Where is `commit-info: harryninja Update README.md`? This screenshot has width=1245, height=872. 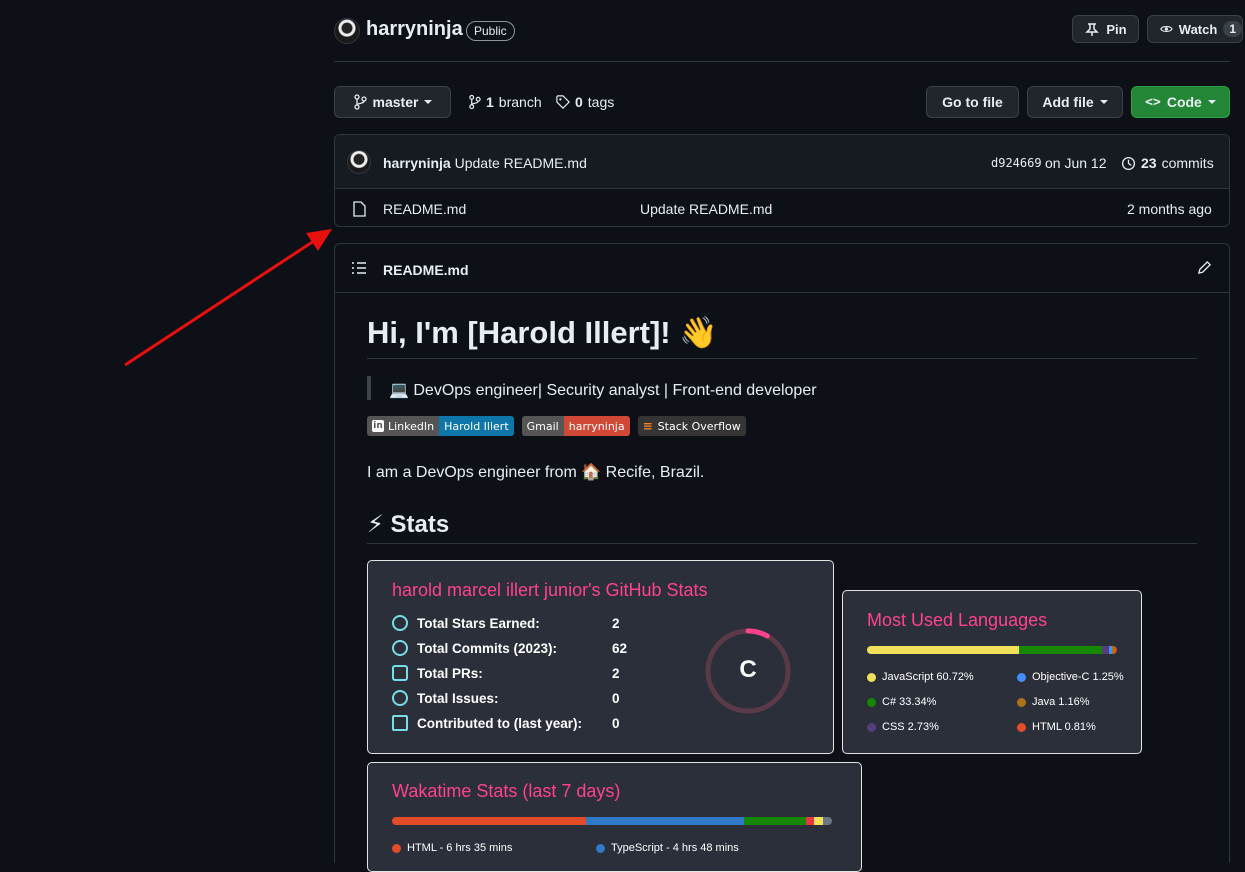
commit-info: harryninja Update README.md is located at coordinates (485, 163).